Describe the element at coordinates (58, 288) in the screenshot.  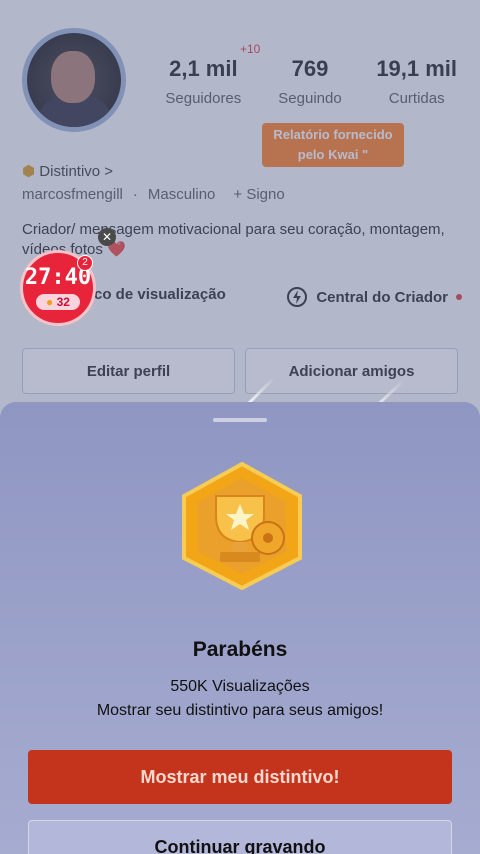
I see `reward-timer-widget: 2 27:40 ● 32` at that location.